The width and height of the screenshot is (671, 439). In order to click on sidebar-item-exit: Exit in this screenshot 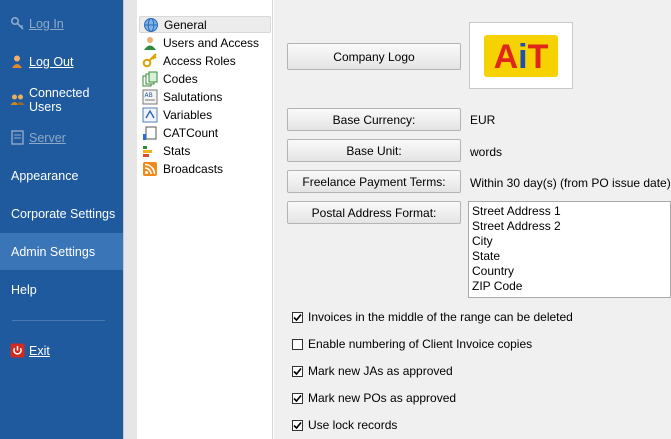, I will do `click(61, 350)`.